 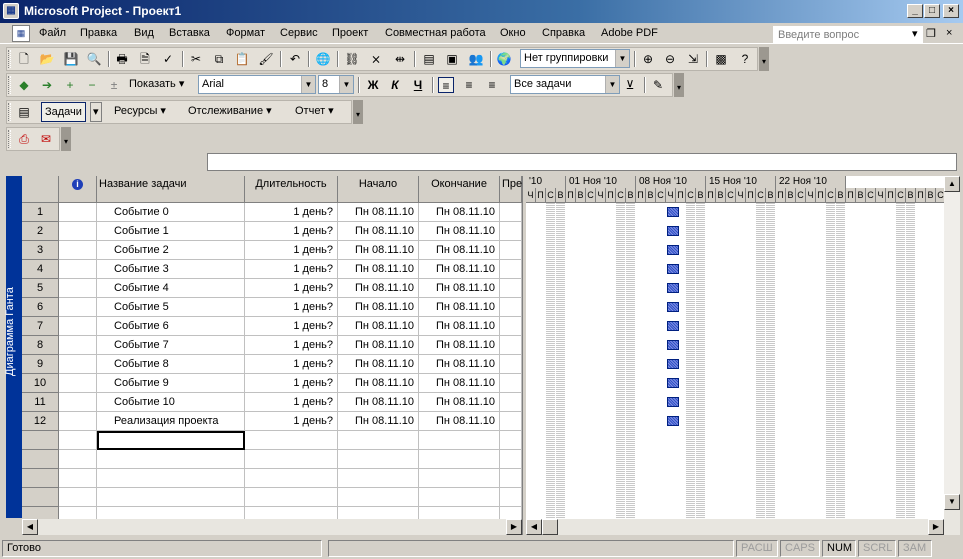 What do you see at coordinates (98, 33) in the screenshot?
I see `menu-edit: Правка` at bounding box center [98, 33].